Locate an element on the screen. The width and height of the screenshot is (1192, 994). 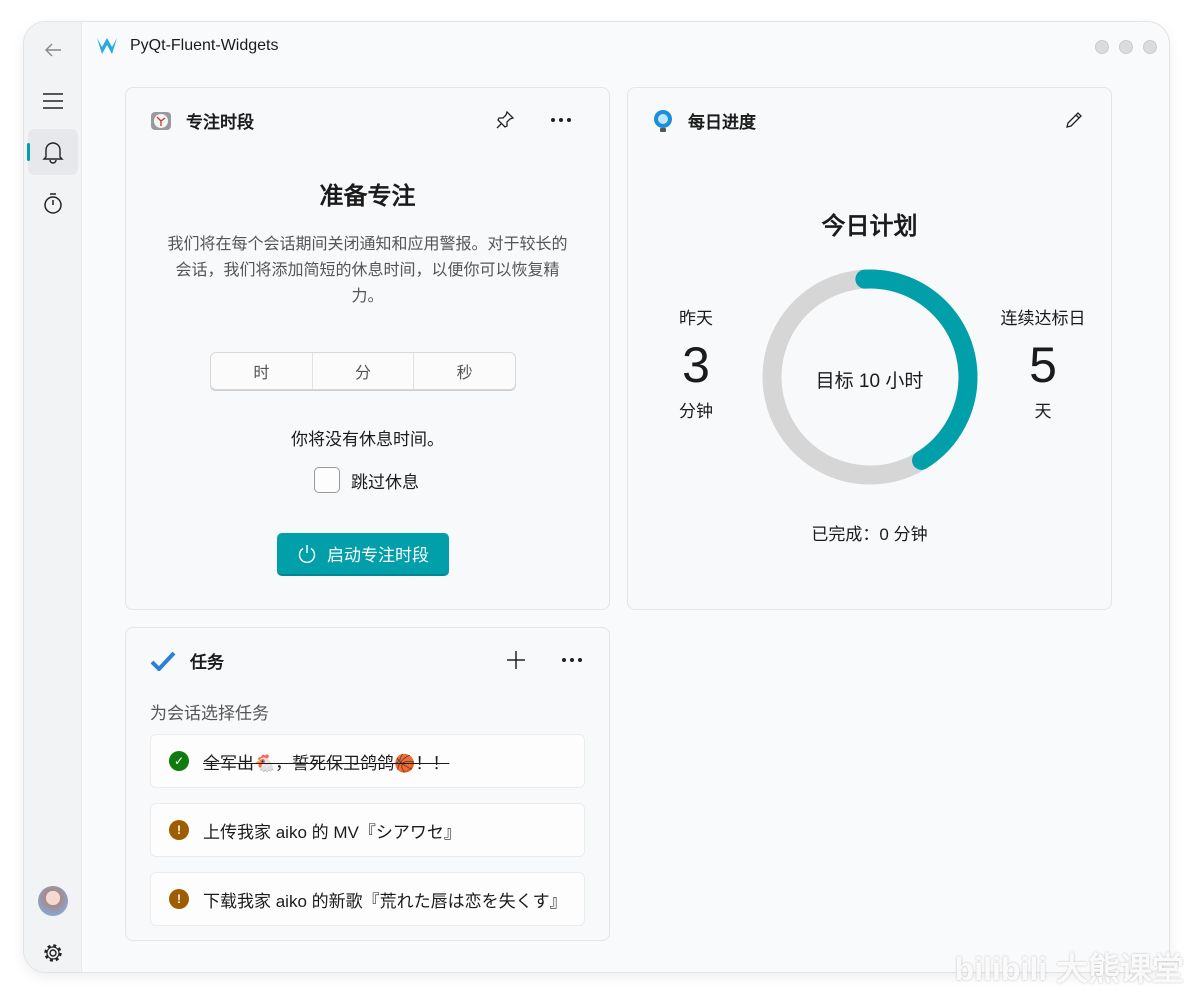
window-controls is located at coordinates (1126, 47).